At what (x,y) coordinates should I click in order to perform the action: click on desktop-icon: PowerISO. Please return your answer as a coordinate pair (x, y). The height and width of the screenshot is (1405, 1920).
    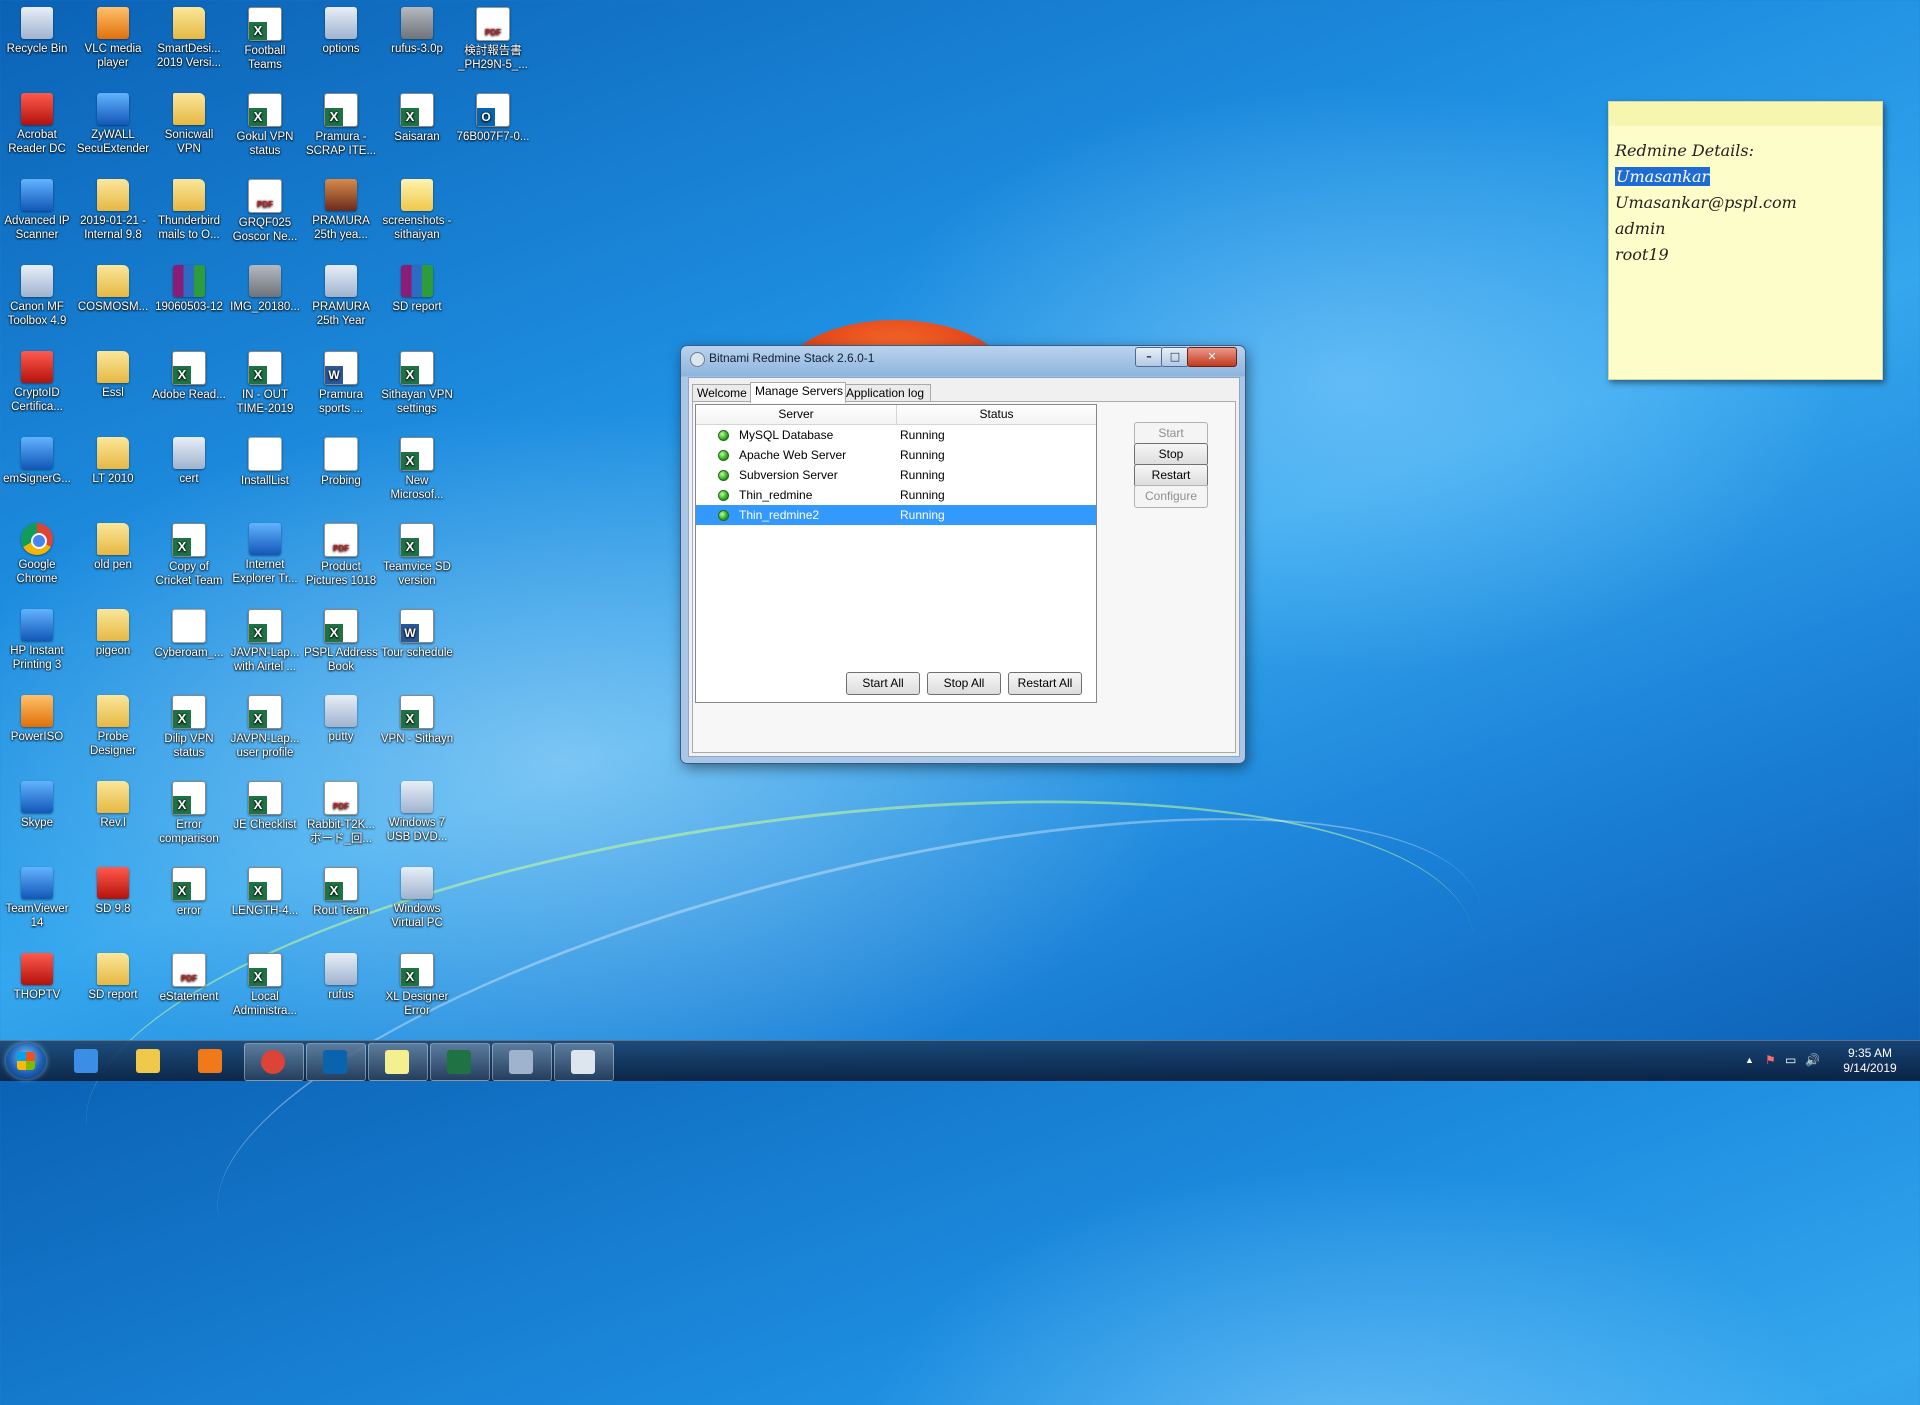
    Looking at the image, I should click on (37, 732).